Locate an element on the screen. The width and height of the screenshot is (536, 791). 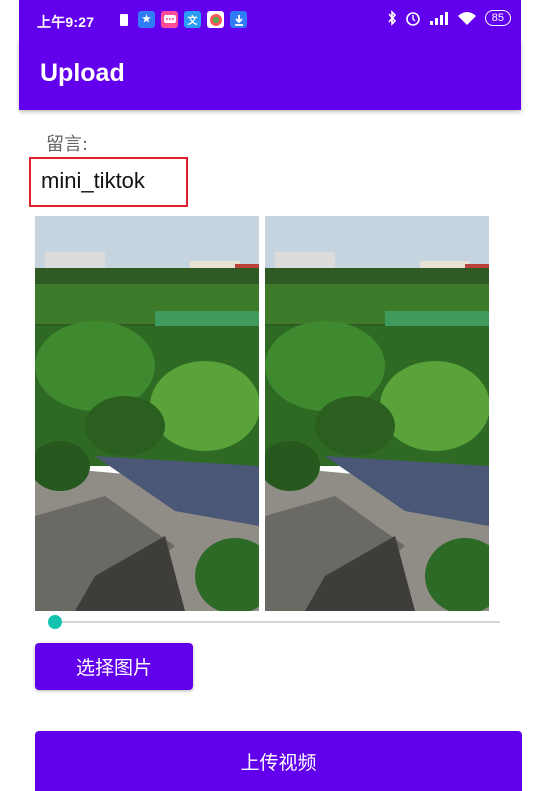
alarm-icon is located at coordinates (412, 19).